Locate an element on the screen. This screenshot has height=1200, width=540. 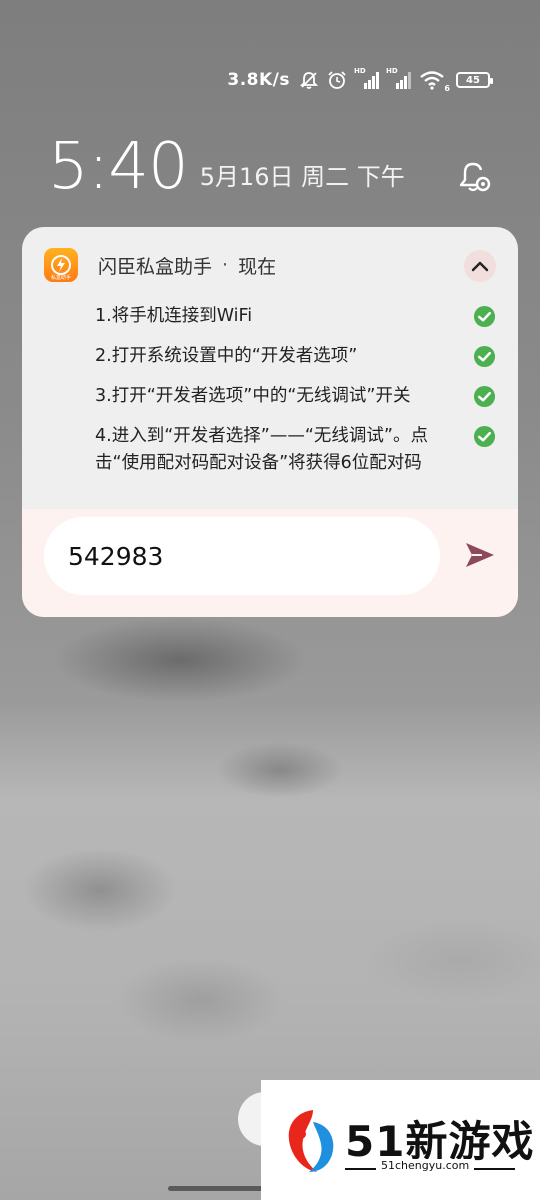
lockscreen-clock: 5:40 5月16日 周二 下午 is located at coordinates (226, 167).